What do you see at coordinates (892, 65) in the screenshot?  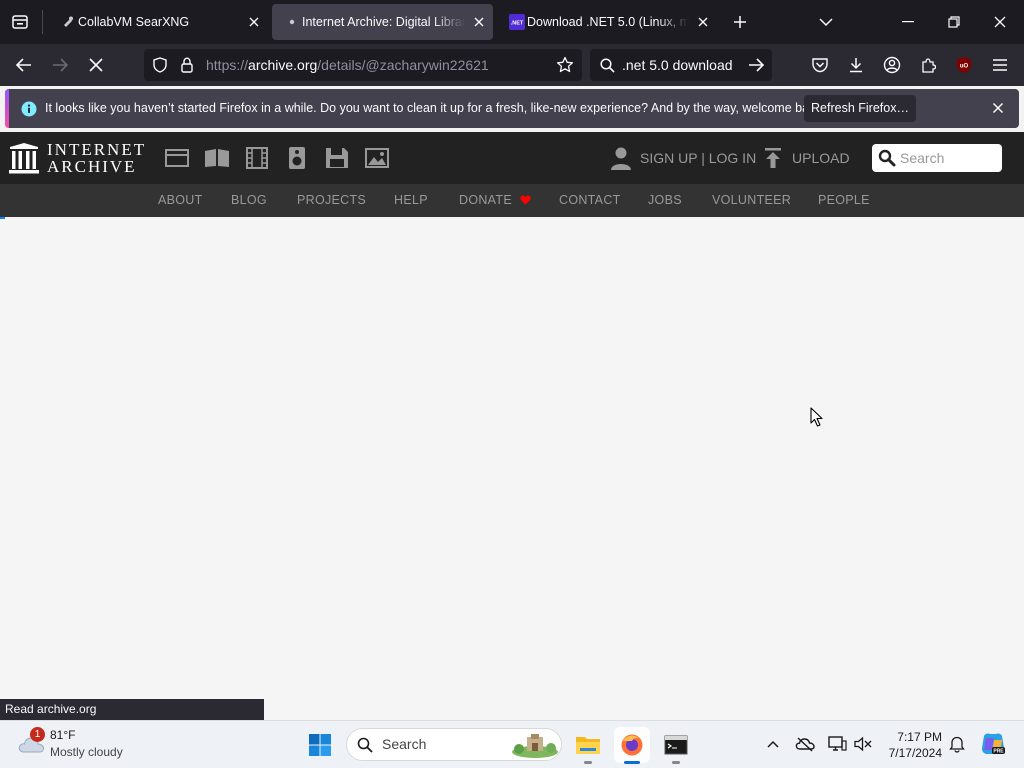 I see `account-icon` at bounding box center [892, 65].